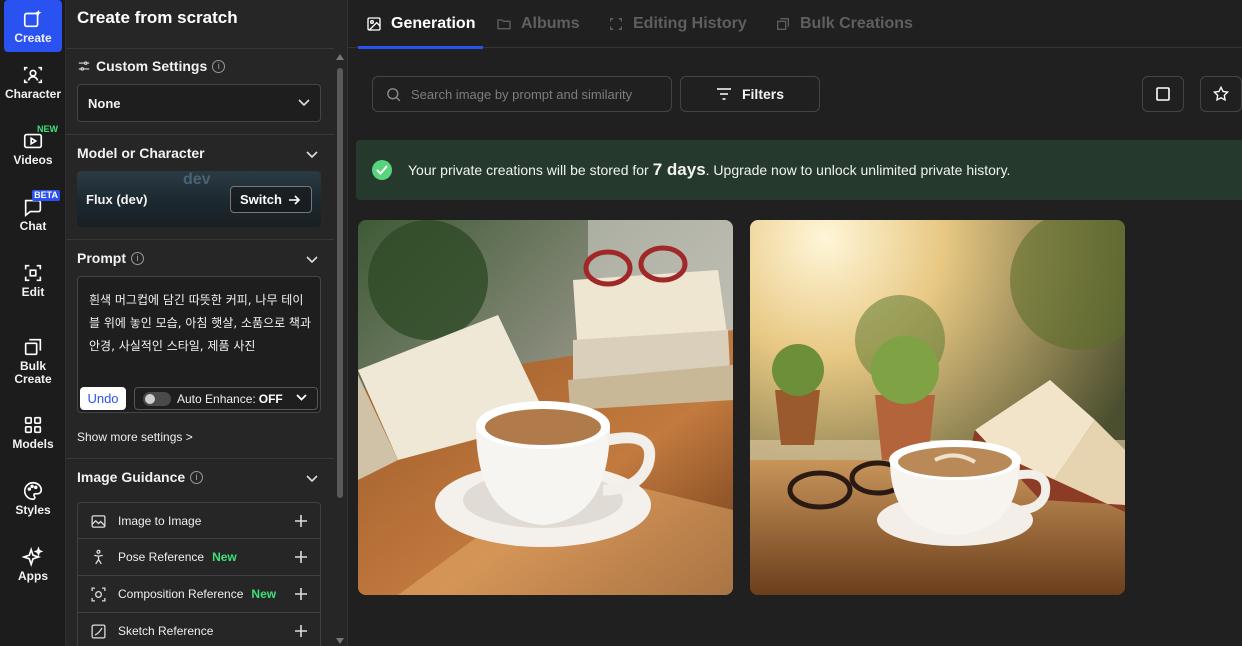  I want to click on rail-models: Models, so click(33, 432).